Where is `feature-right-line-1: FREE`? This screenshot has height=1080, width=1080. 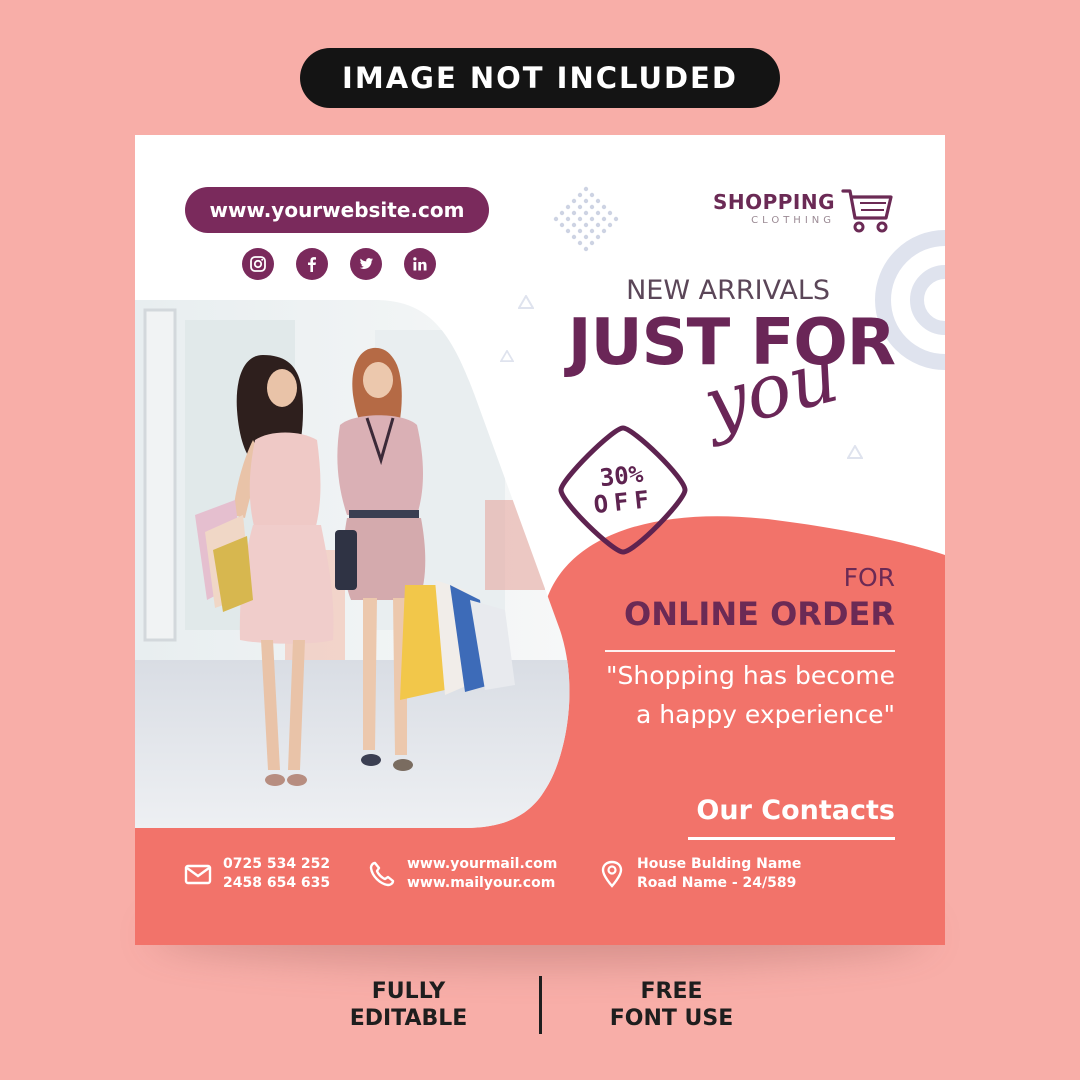 feature-right-line-1: FREE is located at coordinates (671, 991).